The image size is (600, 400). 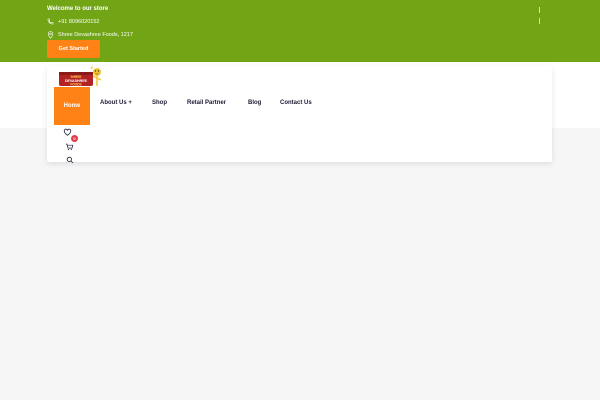 What do you see at coordinates (254, 103) in the screenshot?
I see `nav-item-blog: Blog` at bounding box center [254, 103].